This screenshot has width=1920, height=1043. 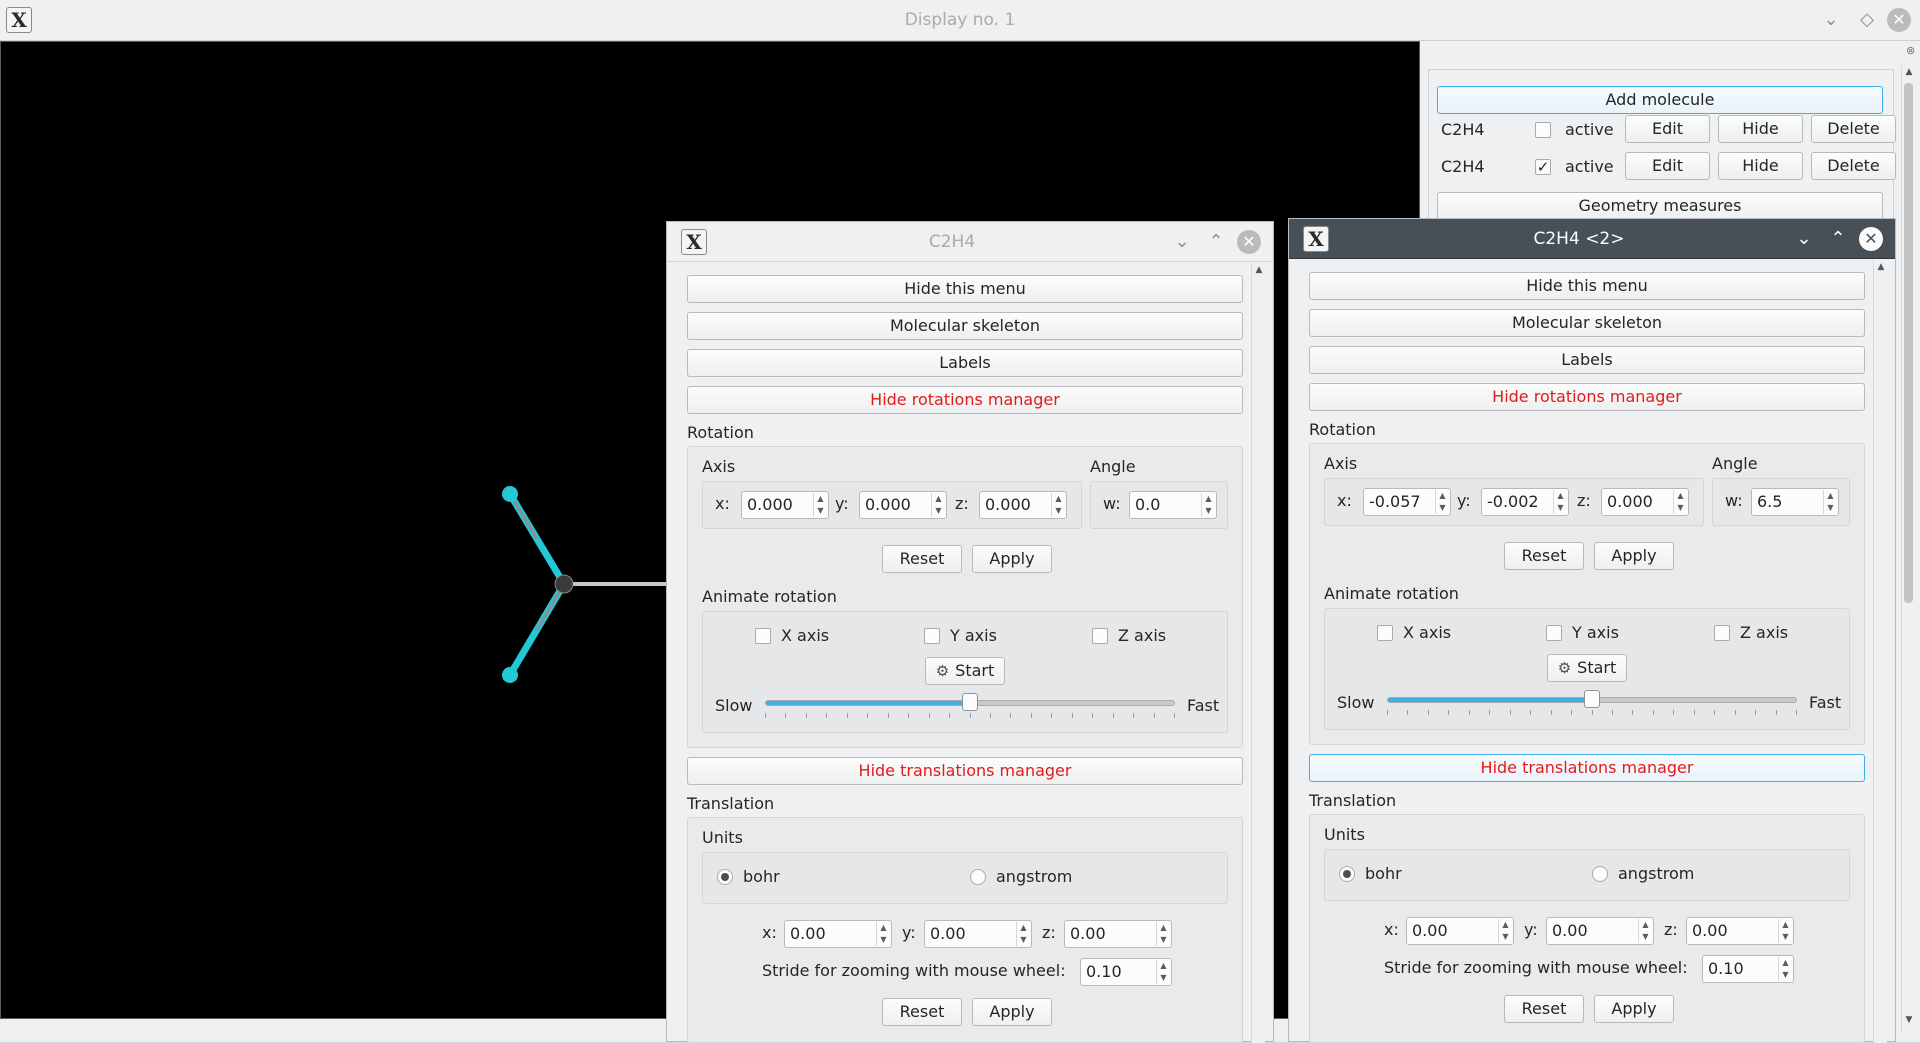 I want to click on editor-2-scrollbar: ▲, so click(x=1880, y=651).